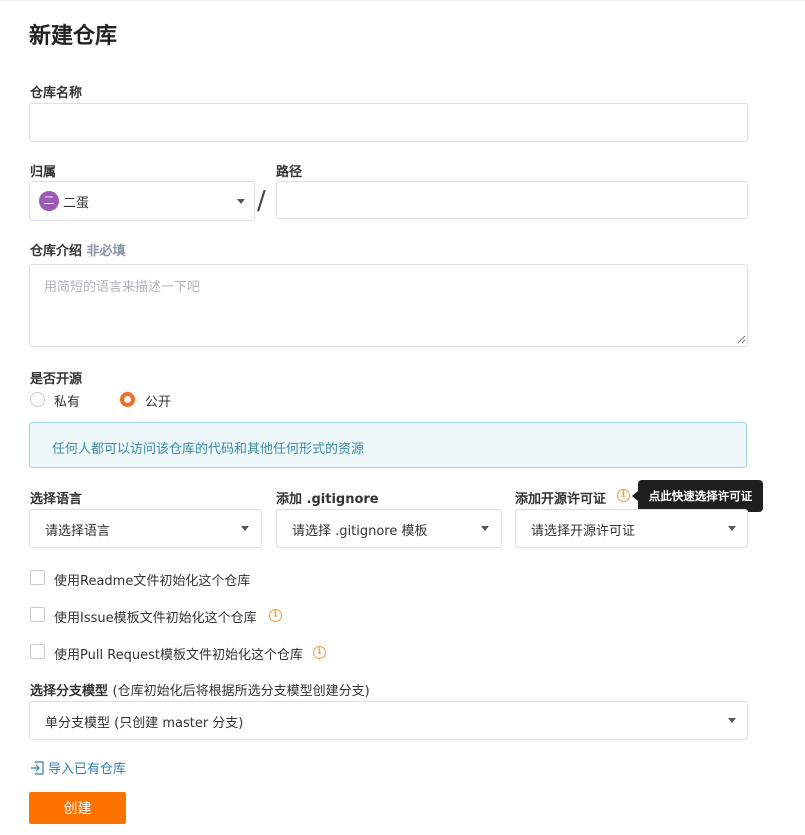 The height and width of the screenshot is (835, 805). What do you see at coordinates (402, 0) in the screenshot?
I see `top-divider` at bounding box center [402, 0].